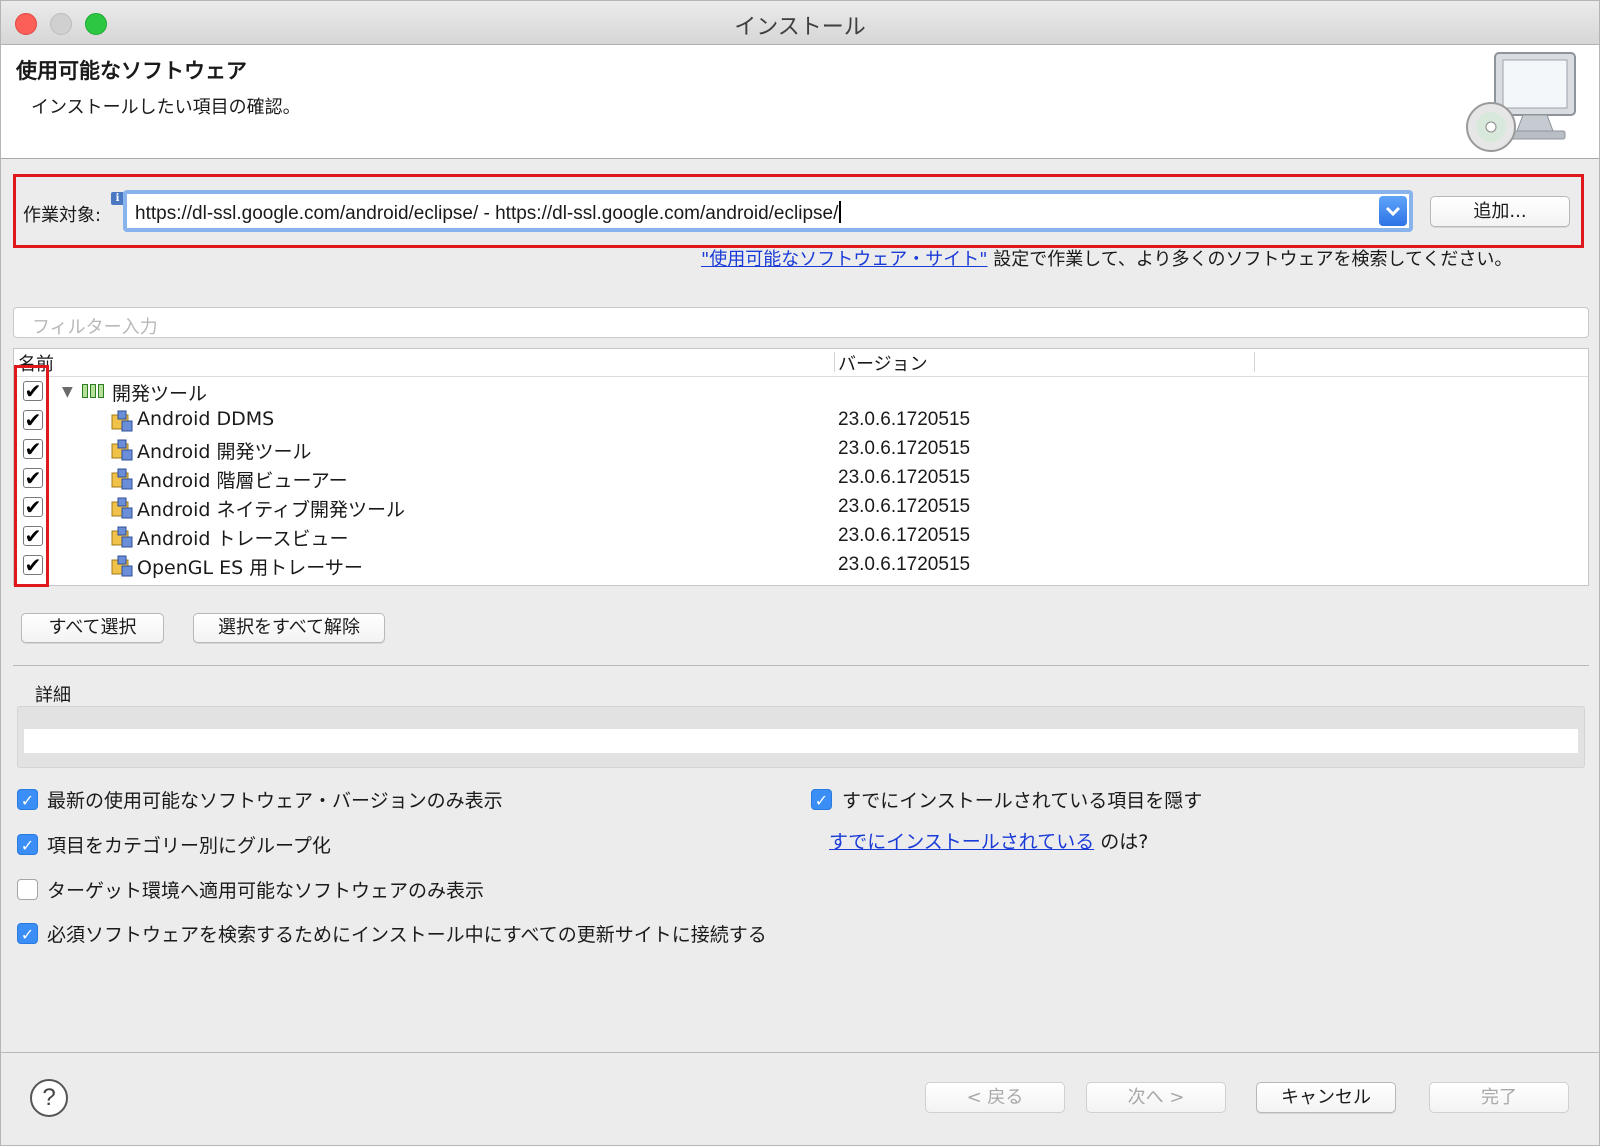  I want to click on footer-divider, so click(800, 1052).